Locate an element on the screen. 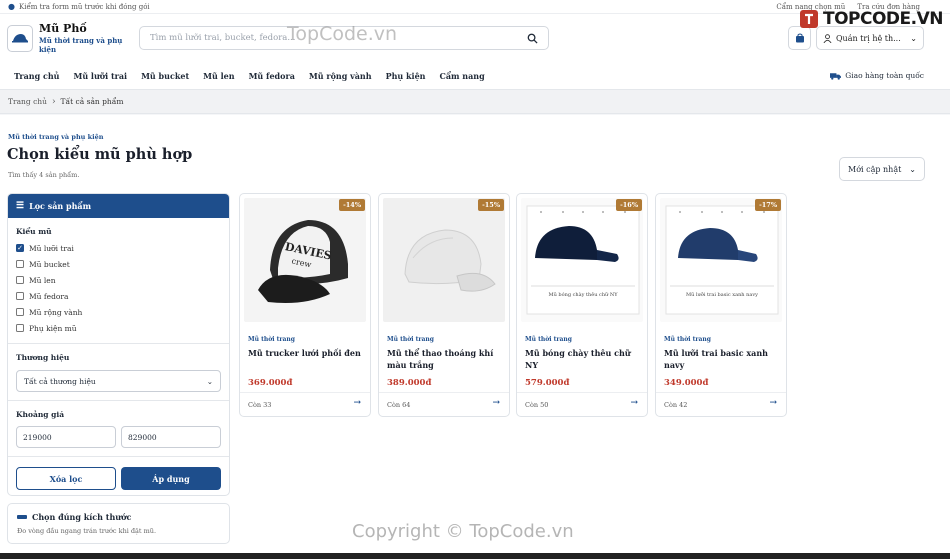 This screenshot has width=950, height=559. search-icon is located at coordinates (532, 38).